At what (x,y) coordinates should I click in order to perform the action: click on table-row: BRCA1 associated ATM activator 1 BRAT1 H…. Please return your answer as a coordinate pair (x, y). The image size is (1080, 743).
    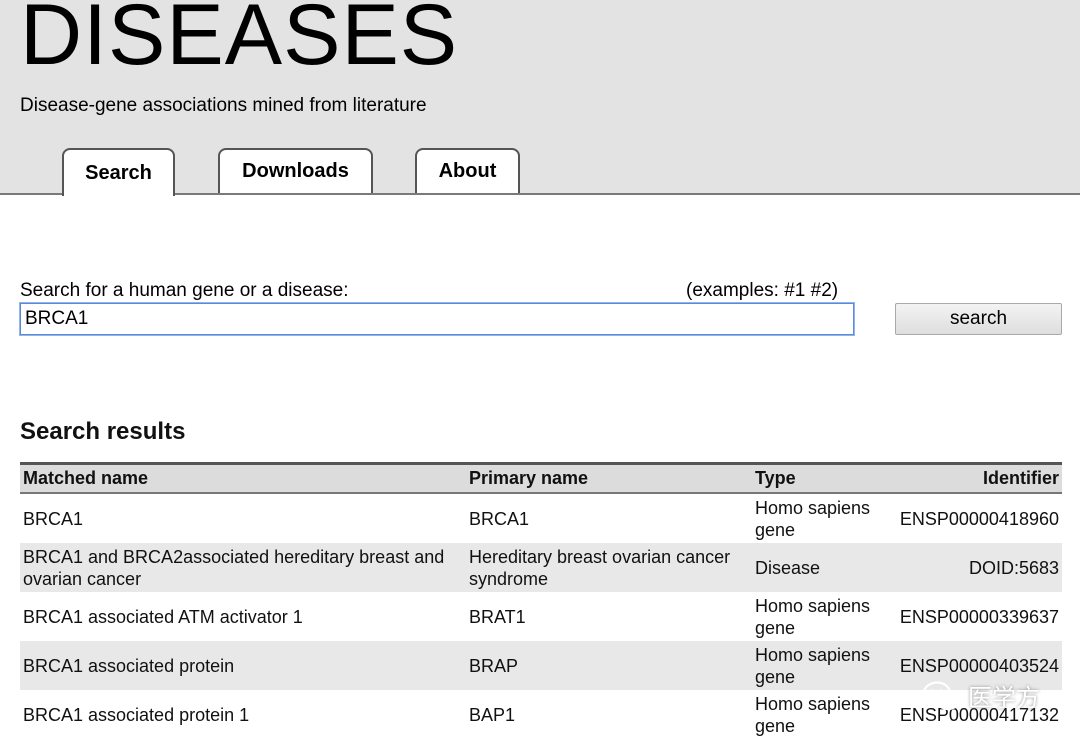
    Looking at the image, I should click on (541, 616).